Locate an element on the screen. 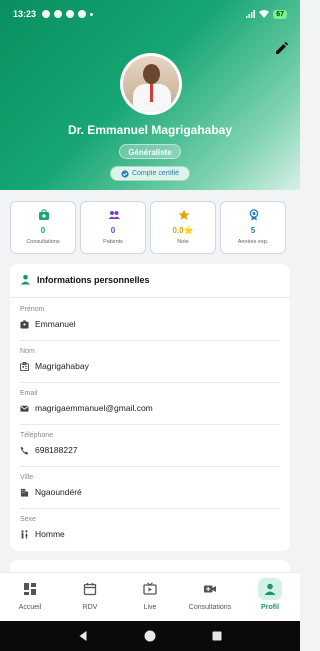  field-label: Nom is located at coordinates (27, 351).